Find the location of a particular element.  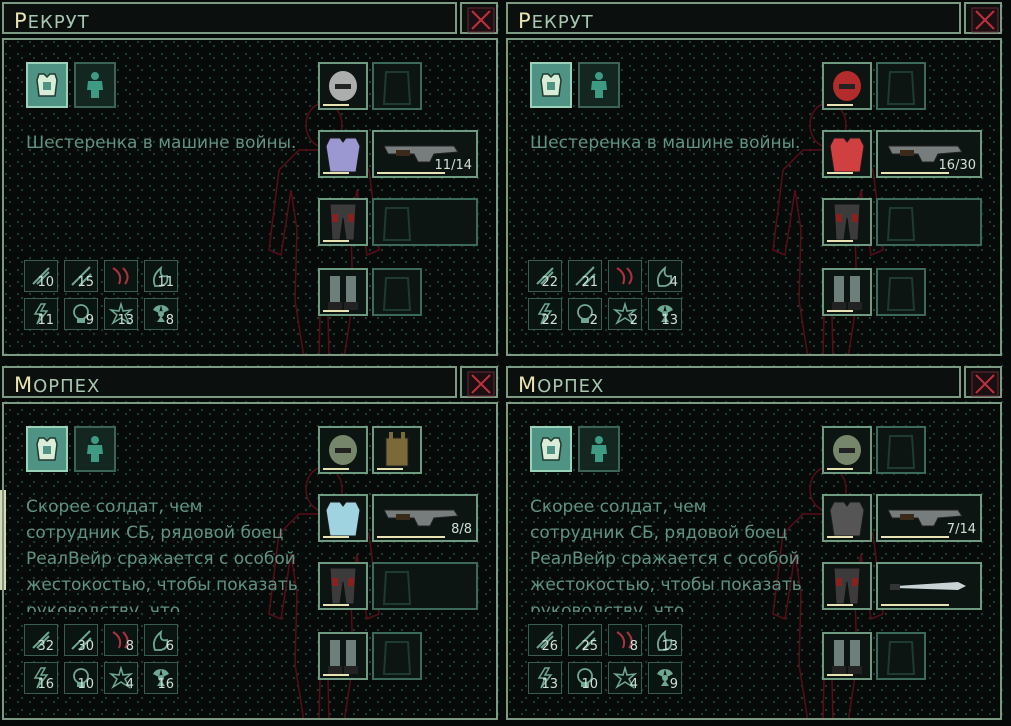

close-x-icon is located at coordinates (481, 384).